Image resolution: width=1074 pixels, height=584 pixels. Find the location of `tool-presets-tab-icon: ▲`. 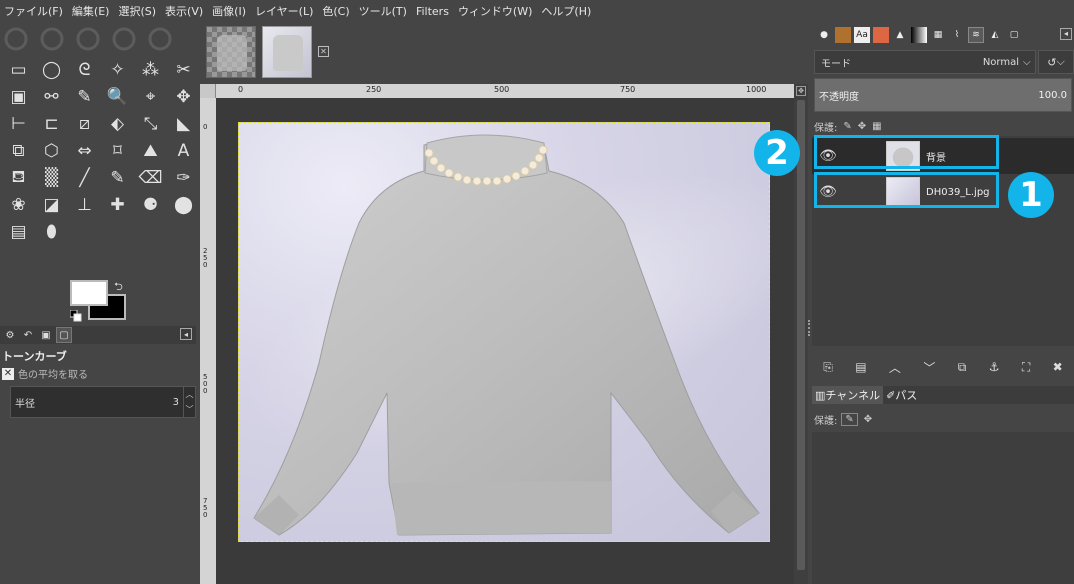

tool-presets-tab-icon: ▲ is located at coordinates (900, 35).